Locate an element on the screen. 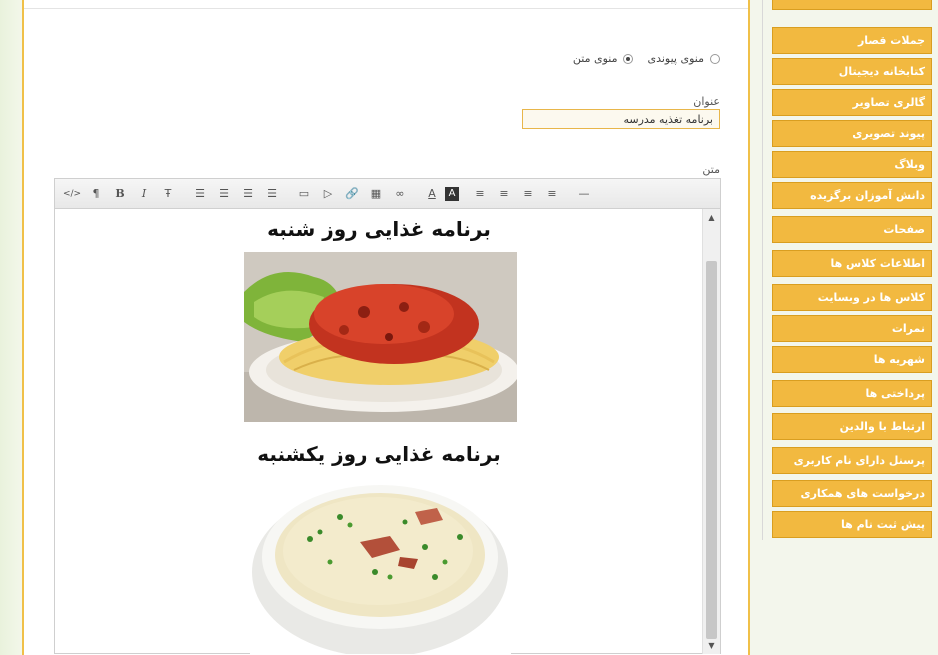 The image size is (938, 655). editor-scrollbar: ▲ ▼ is located at coordinates (711, 431).